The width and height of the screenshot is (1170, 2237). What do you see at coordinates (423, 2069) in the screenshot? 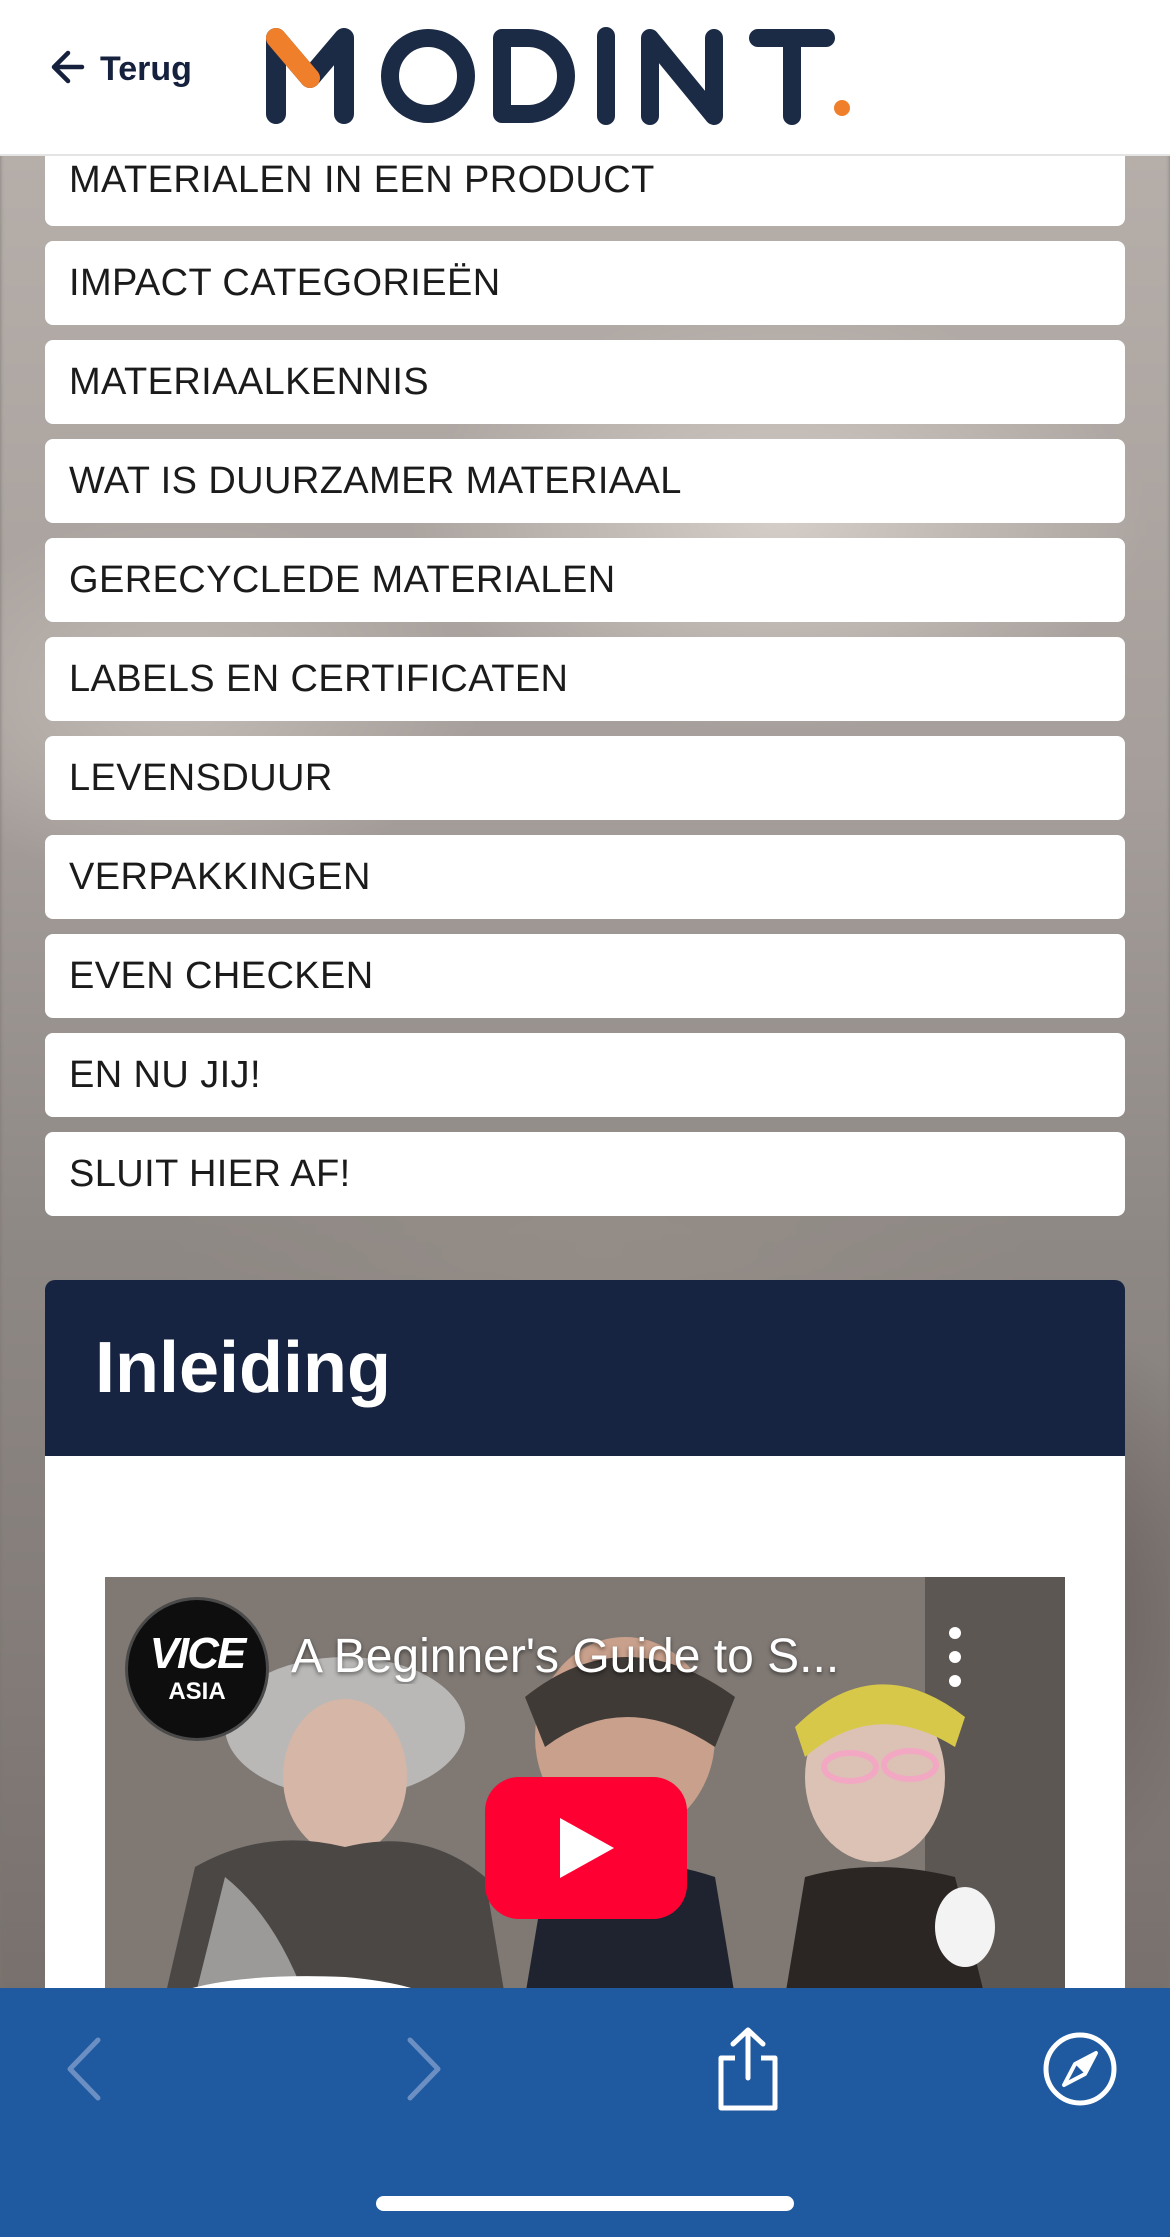
I see `chevron-right-icon` at bounding box center [423, 2069].